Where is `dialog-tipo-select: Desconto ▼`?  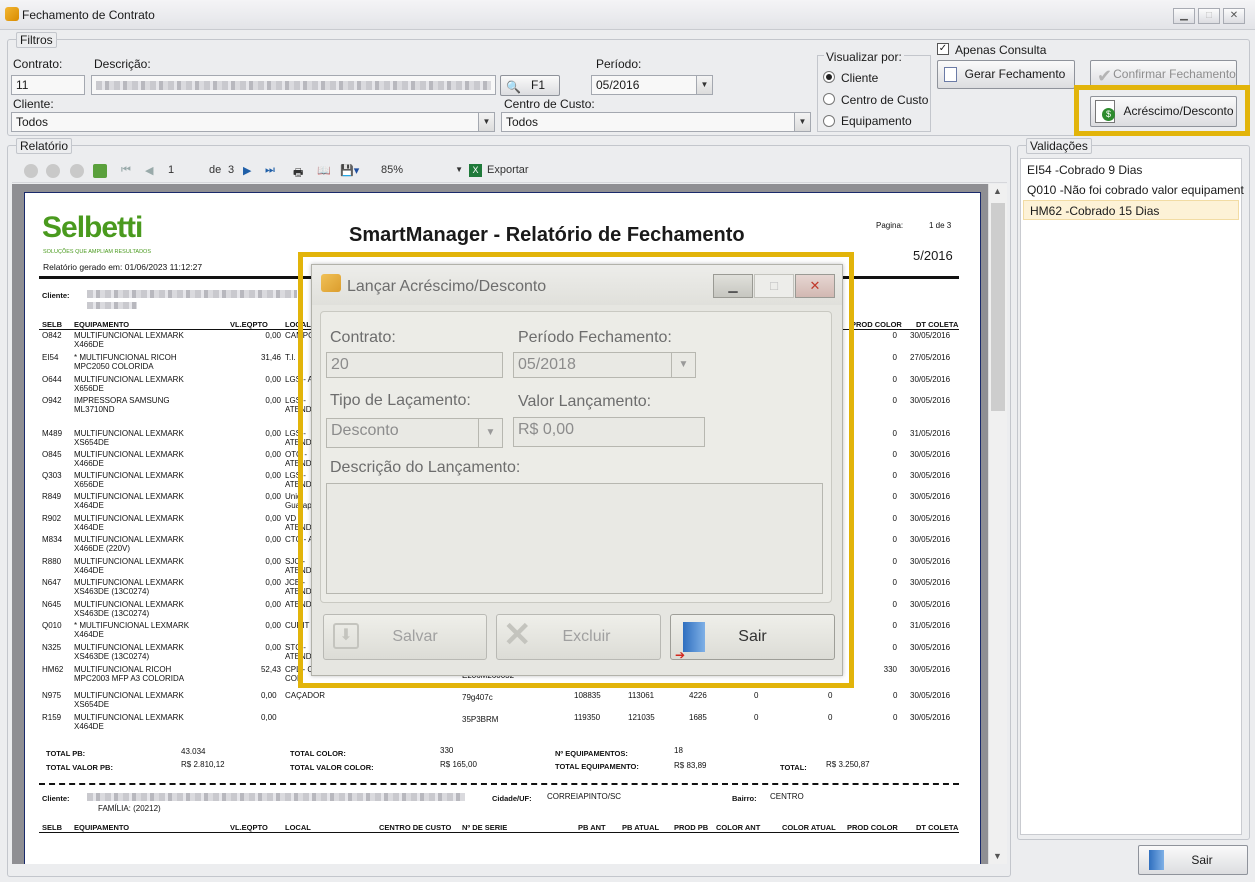
dialog-tipo-select: Desconto ▼ is located at coordinates (414, 433).